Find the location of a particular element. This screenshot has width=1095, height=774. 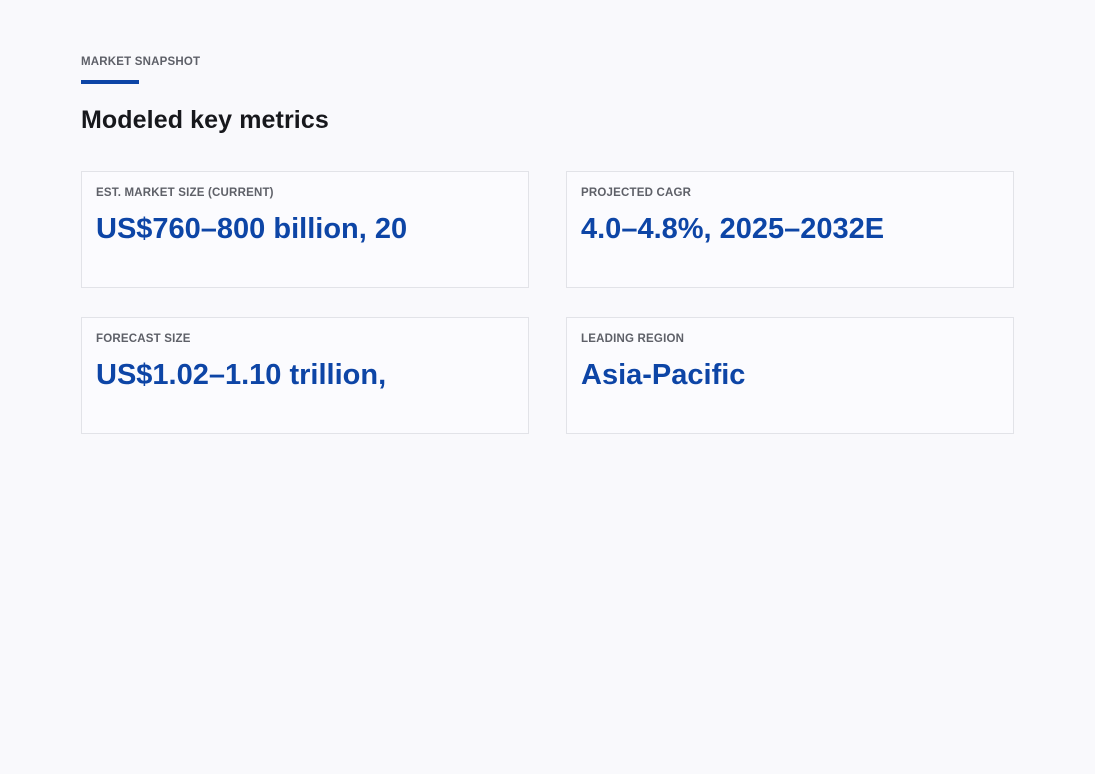

metric-card-forecast-size: FORECAST SIZE US$1.02–1.10 trillion, is located at coordinates (305, 375).